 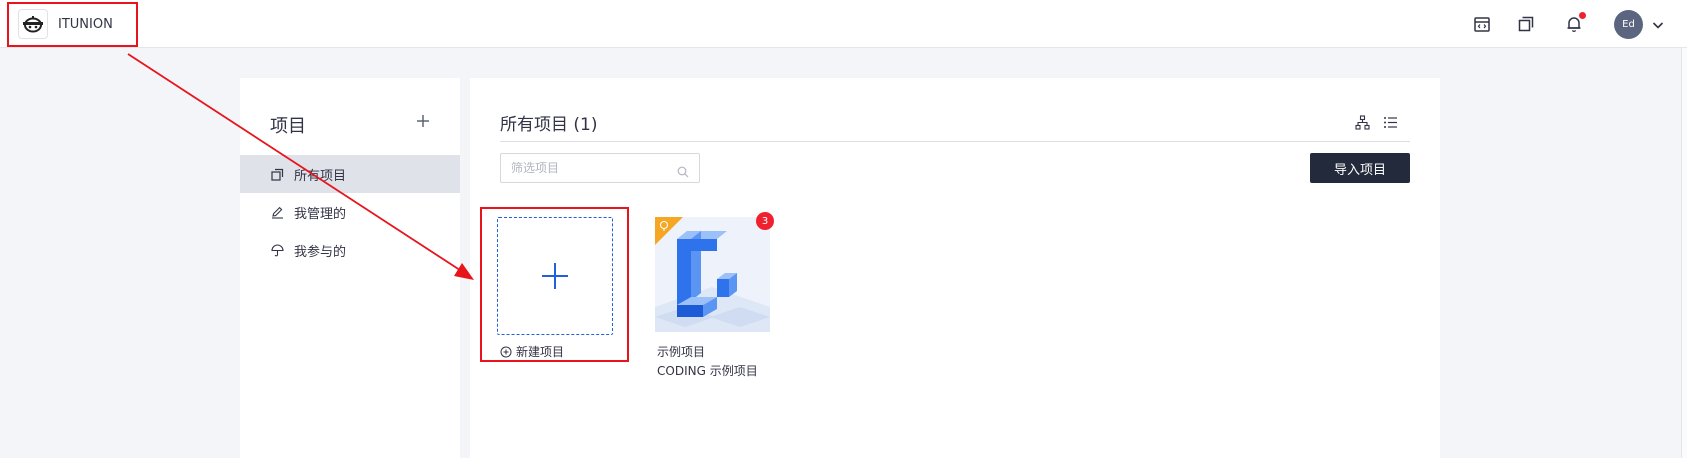 What do you see at coordinates (288, 126) in the screenshot?
I see `sidebar-title: 项目` at bounding box center [288, 126].